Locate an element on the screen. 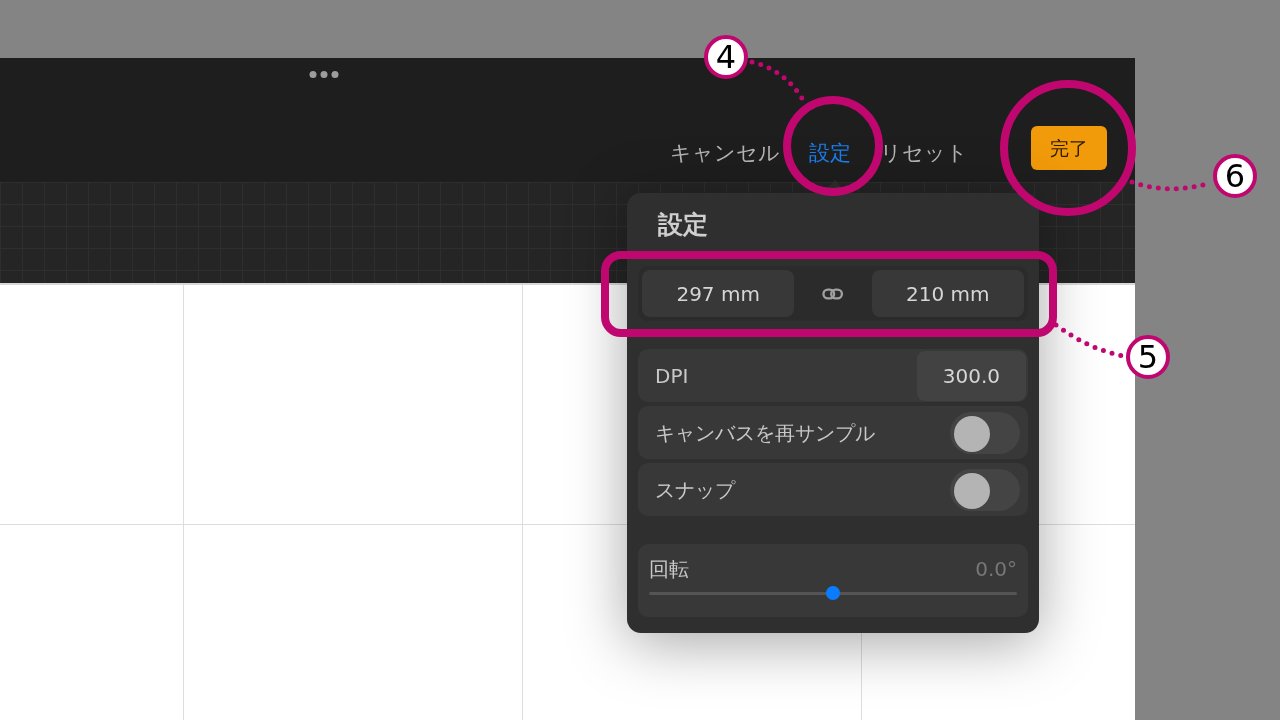 The height and width of the screenshot is (720, 1280). toolbar-tab: リセット is located at coordinates (924, 153).